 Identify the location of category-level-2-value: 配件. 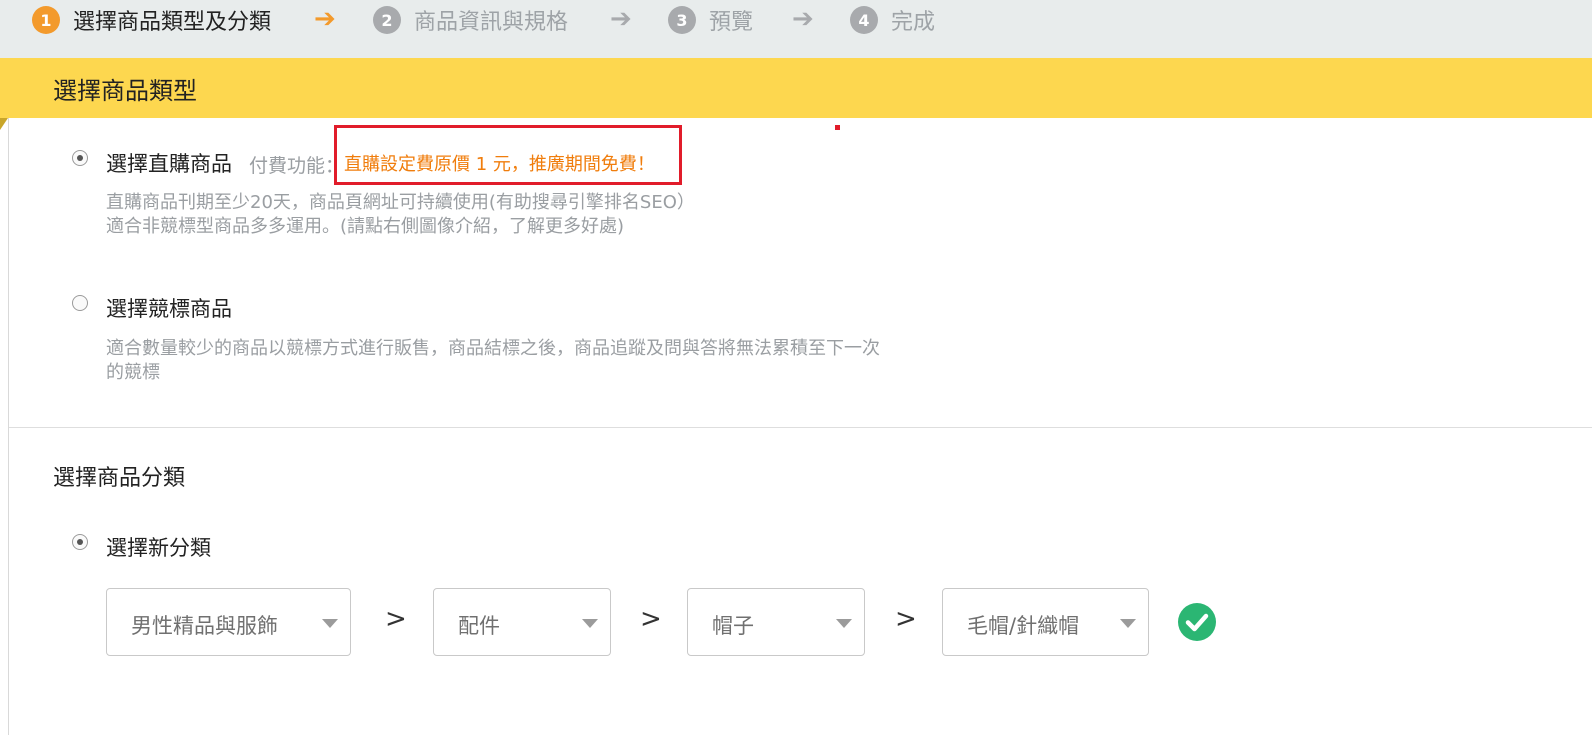
(479, 626).